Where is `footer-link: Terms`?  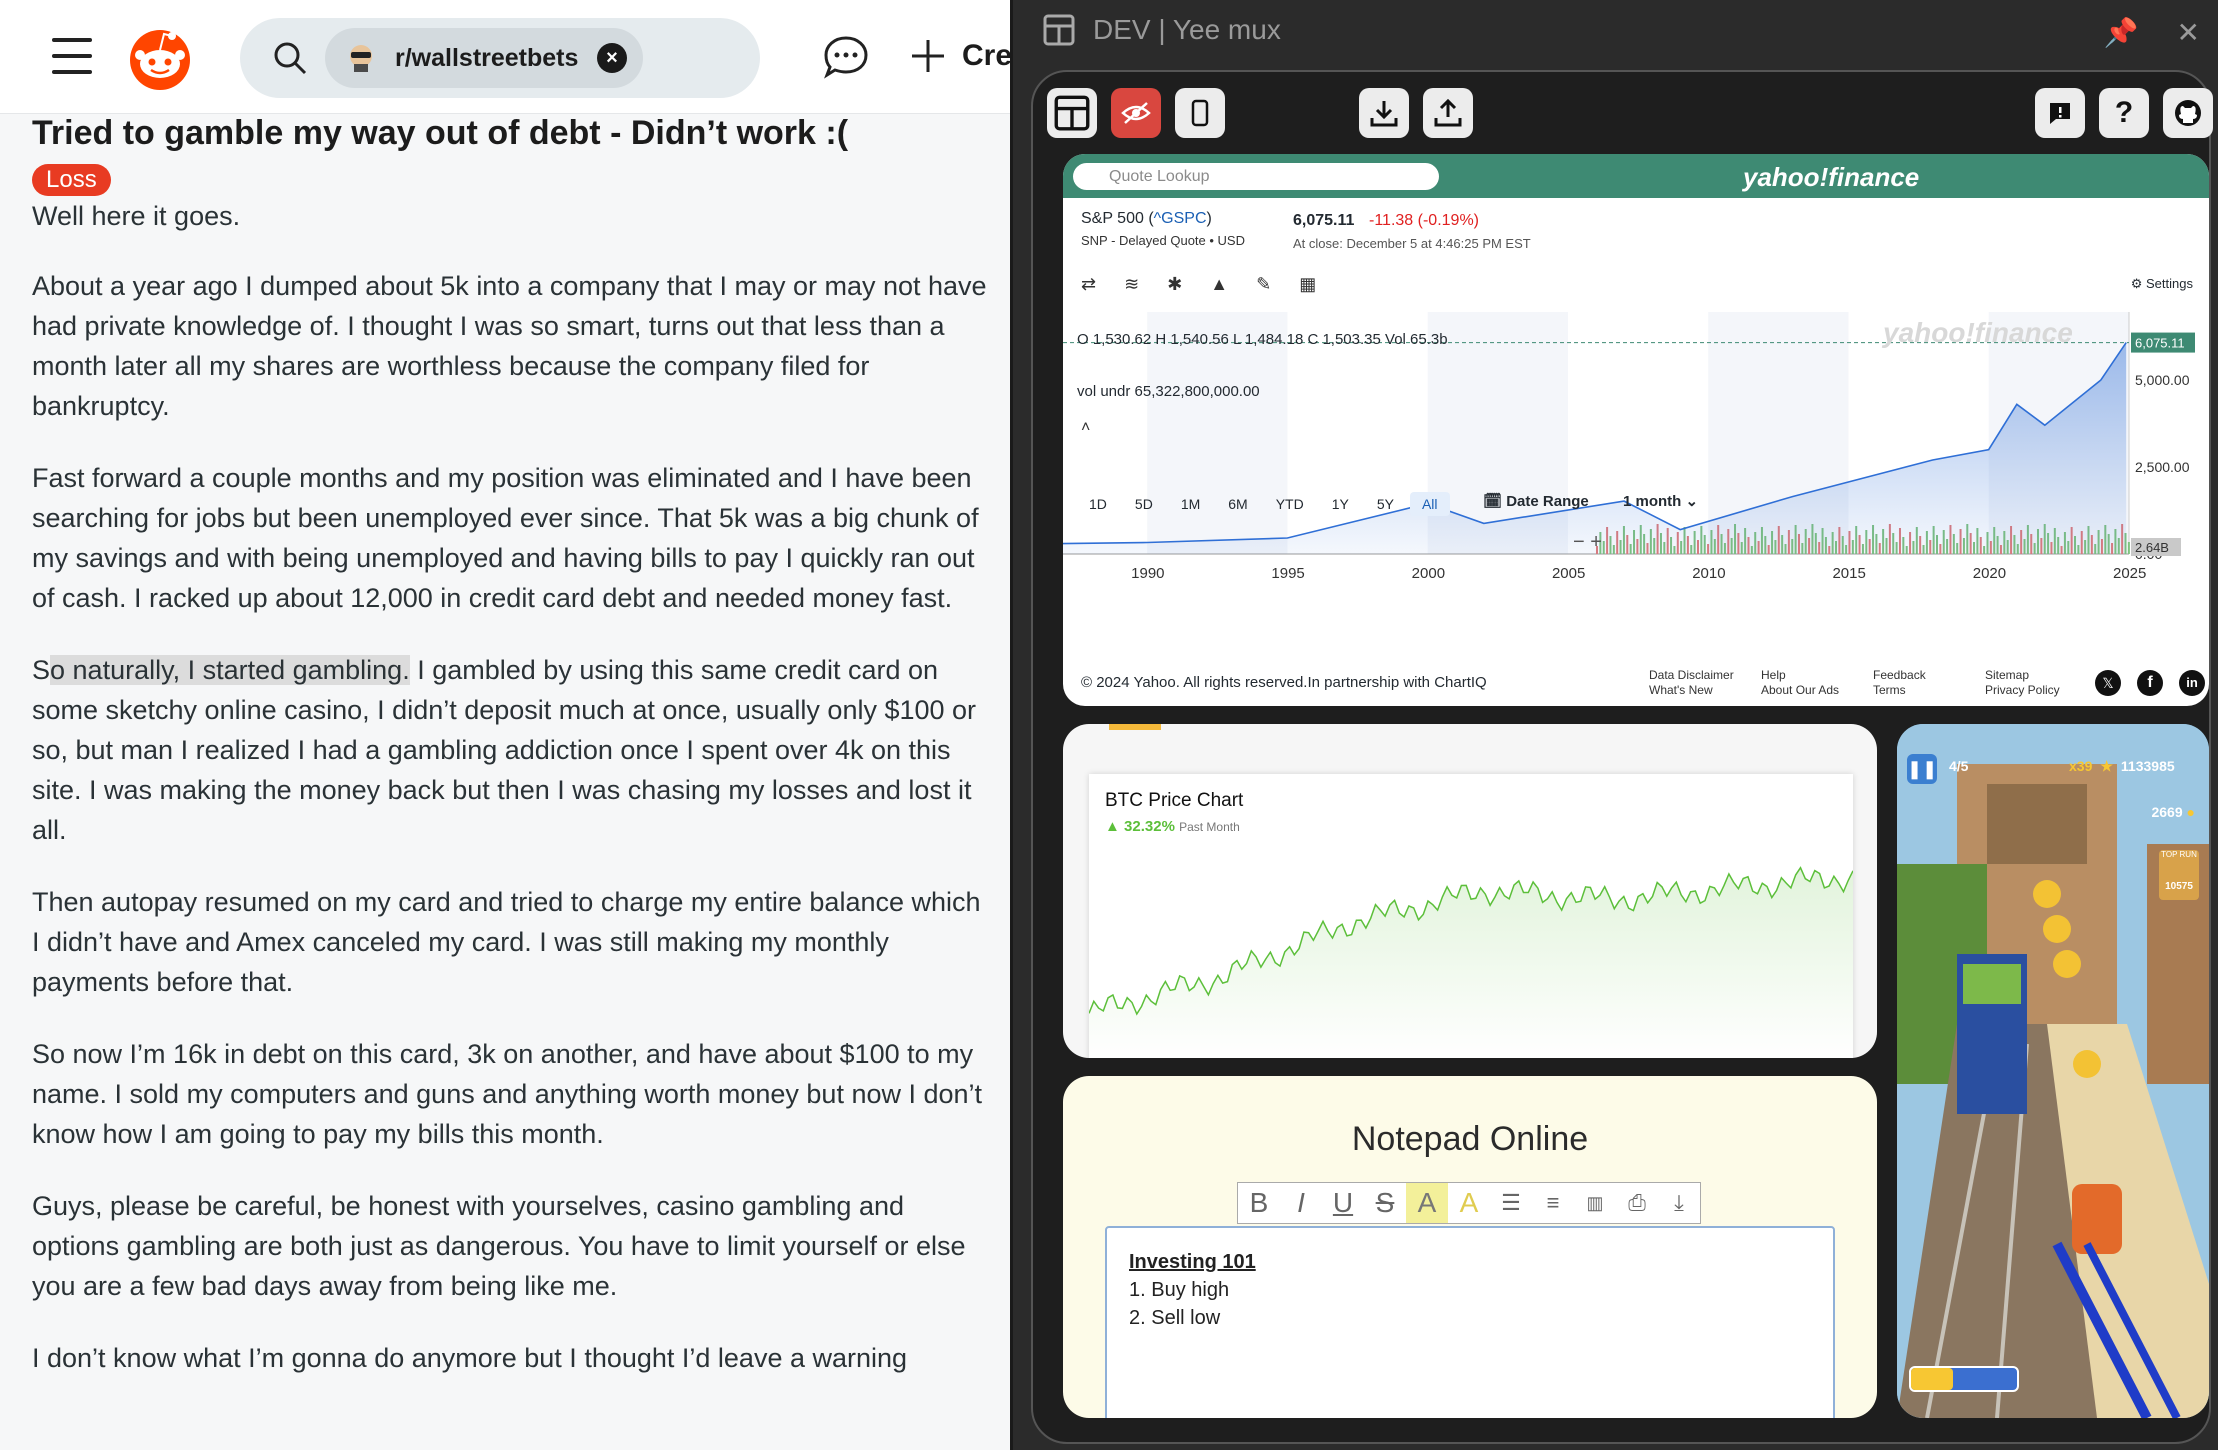 footer-link: Terms is located at coordinates (1921, 690).